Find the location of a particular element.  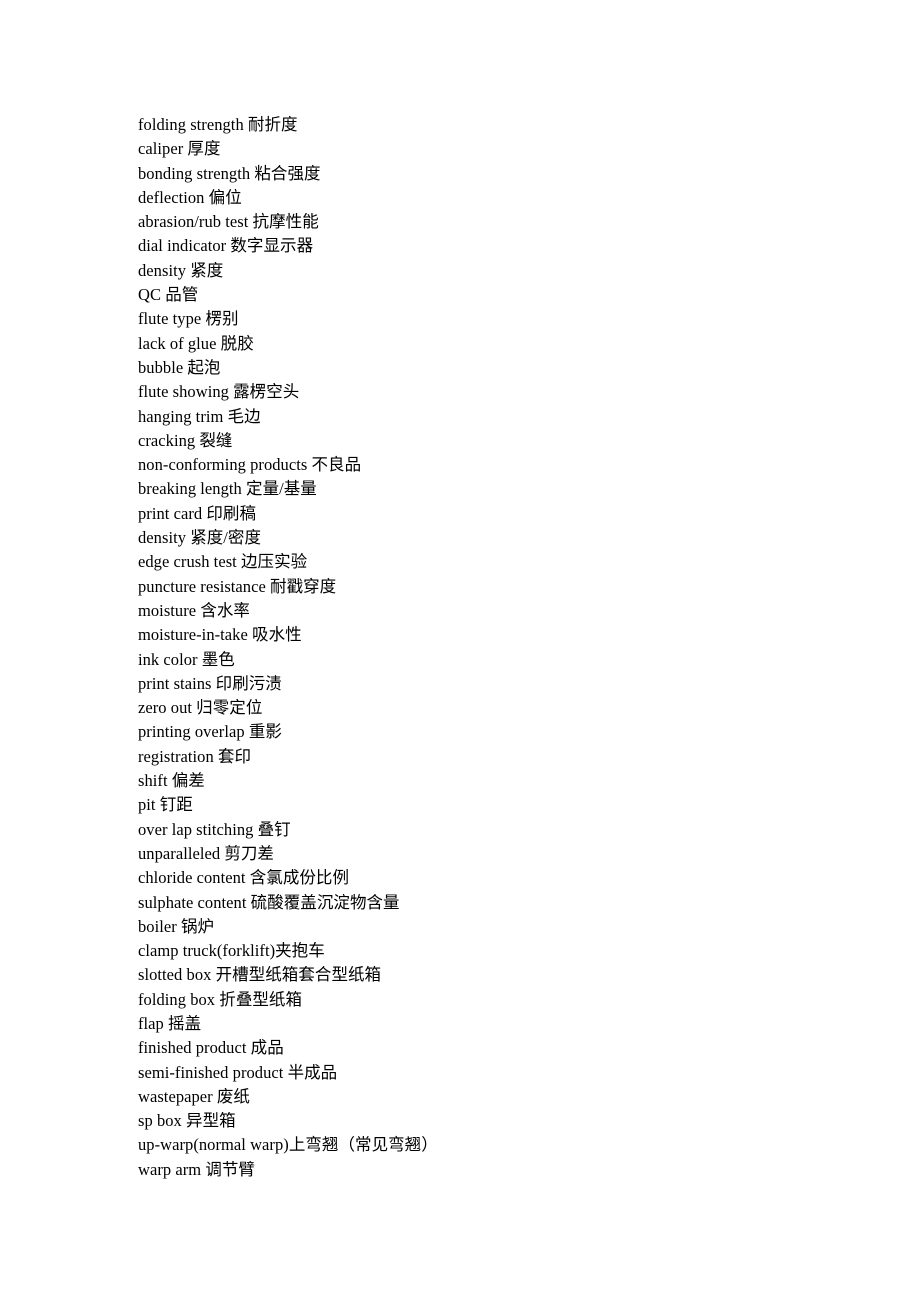

glossary-entry: folding strength 耐折度 is located at coordinates (218, 124).